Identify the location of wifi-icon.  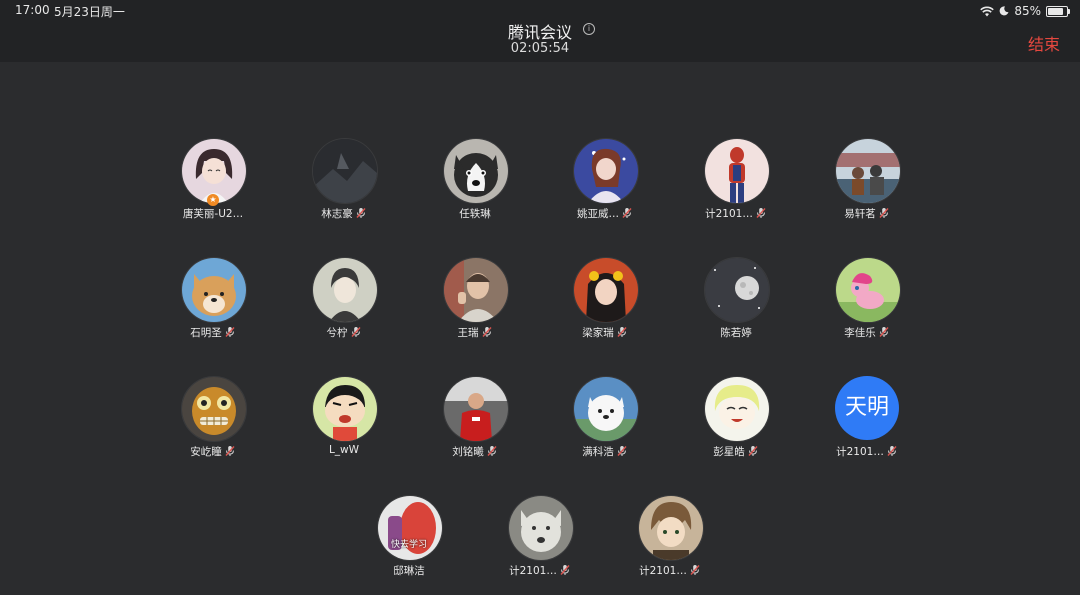
(987, 11).